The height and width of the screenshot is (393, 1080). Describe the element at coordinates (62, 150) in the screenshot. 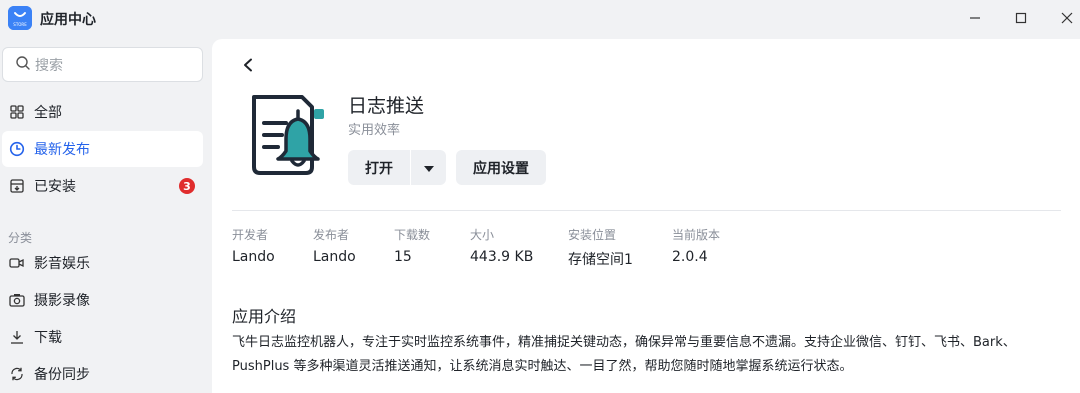

I see `sidebar-item-label: 最新发布` at that location.